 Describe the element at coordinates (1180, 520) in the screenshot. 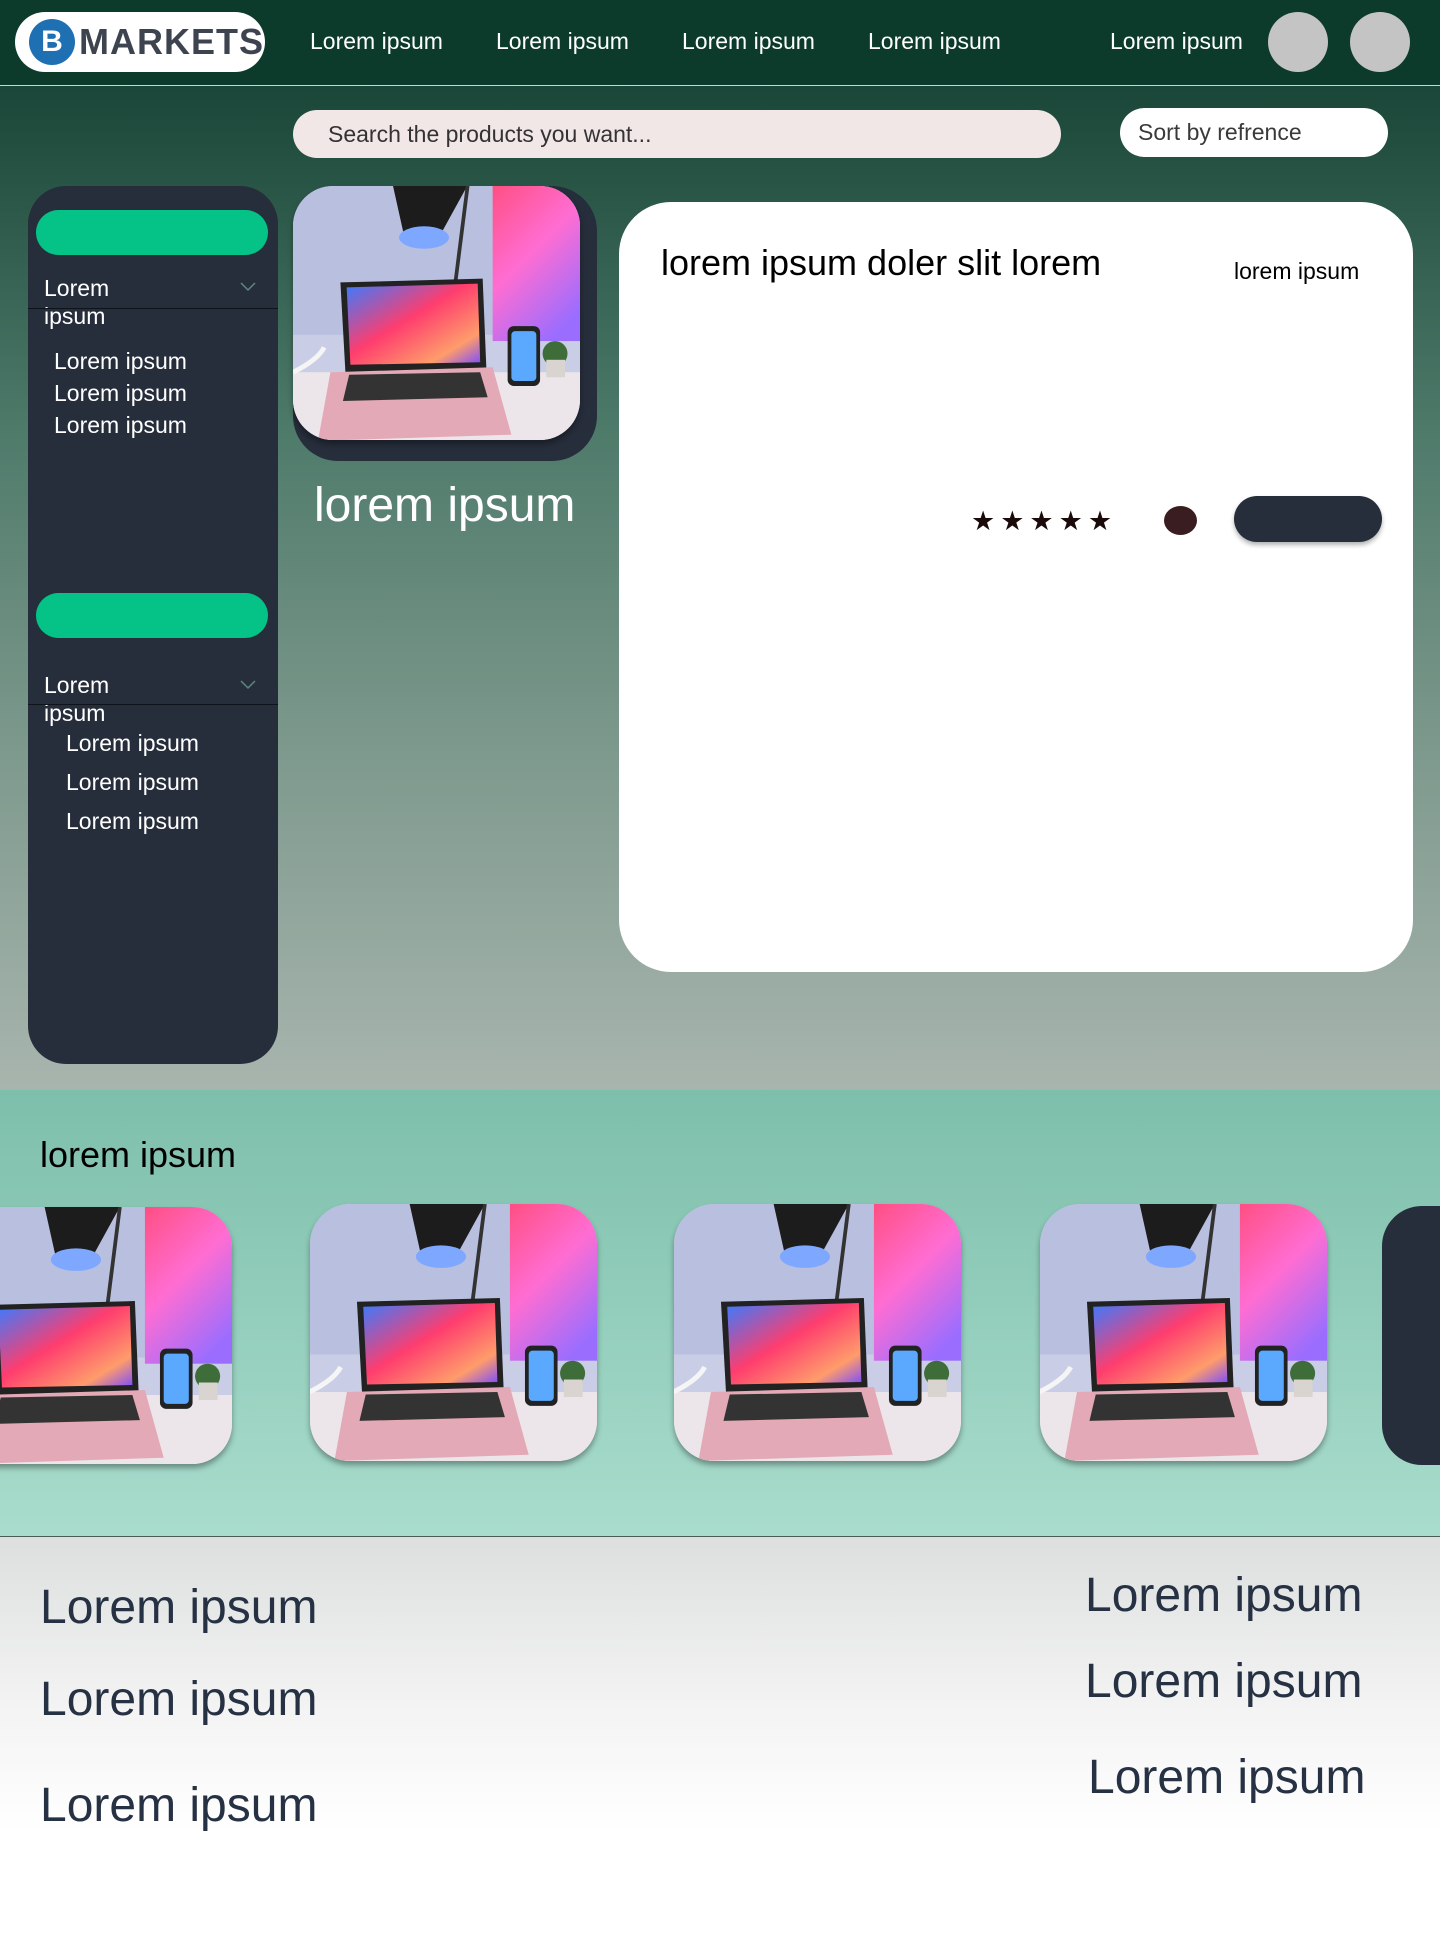

I see `color-swatch` at that location.